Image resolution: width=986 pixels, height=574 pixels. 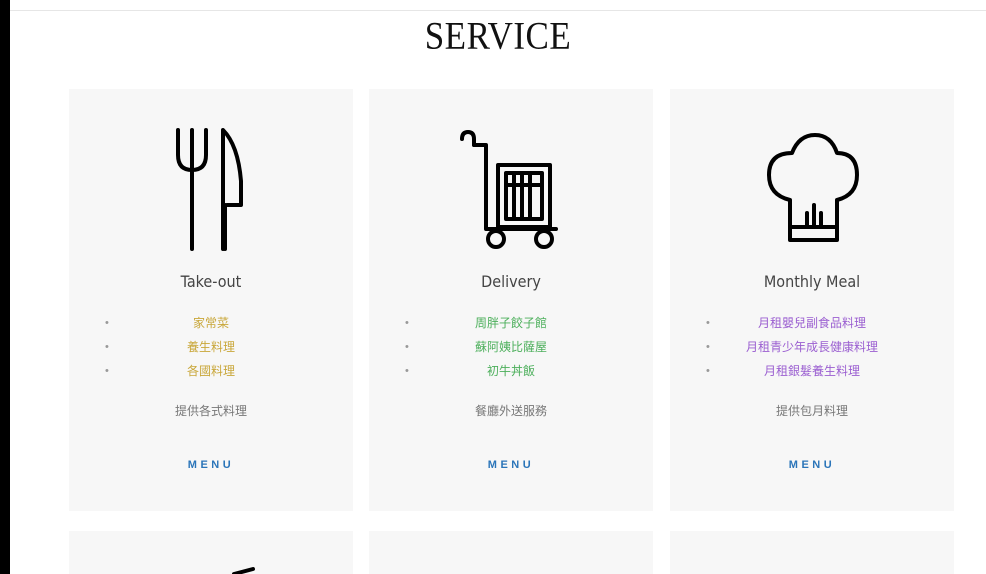 I want to click on fork-knife-icon, so click(x=211, y=189).